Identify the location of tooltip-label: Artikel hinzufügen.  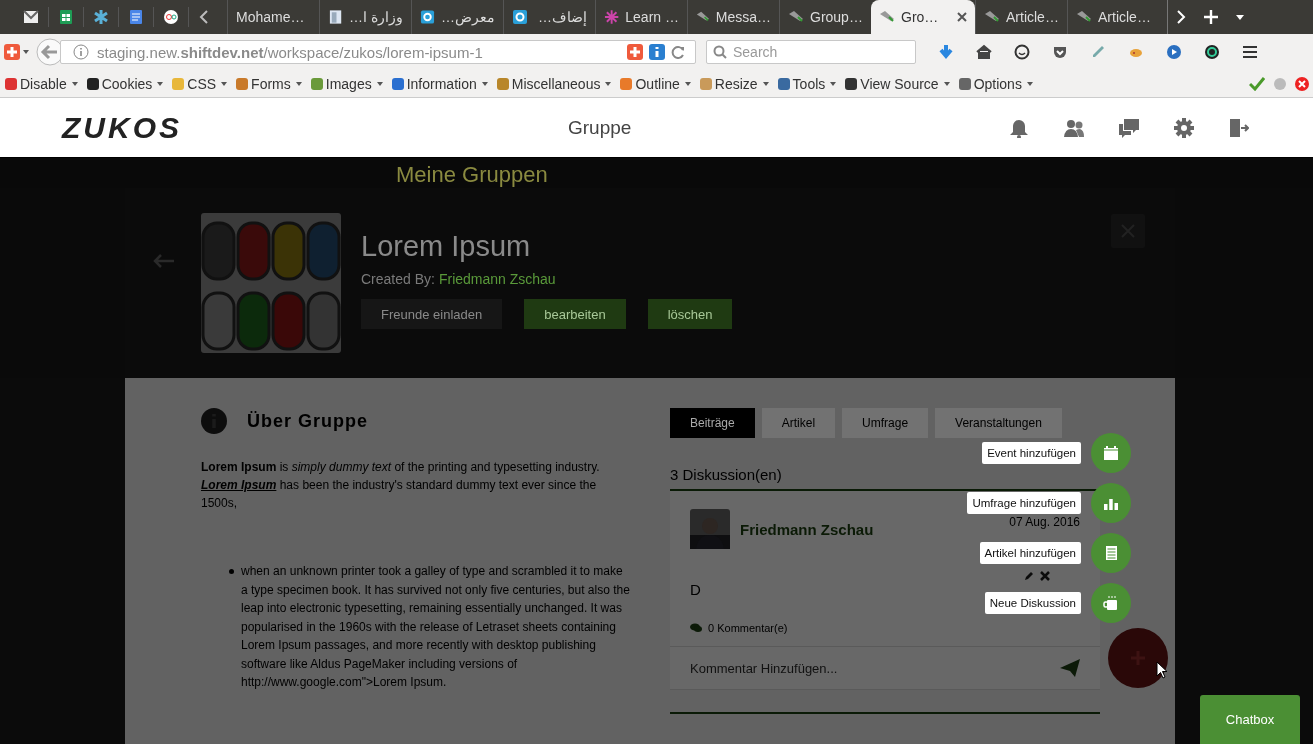
(1030, 553).